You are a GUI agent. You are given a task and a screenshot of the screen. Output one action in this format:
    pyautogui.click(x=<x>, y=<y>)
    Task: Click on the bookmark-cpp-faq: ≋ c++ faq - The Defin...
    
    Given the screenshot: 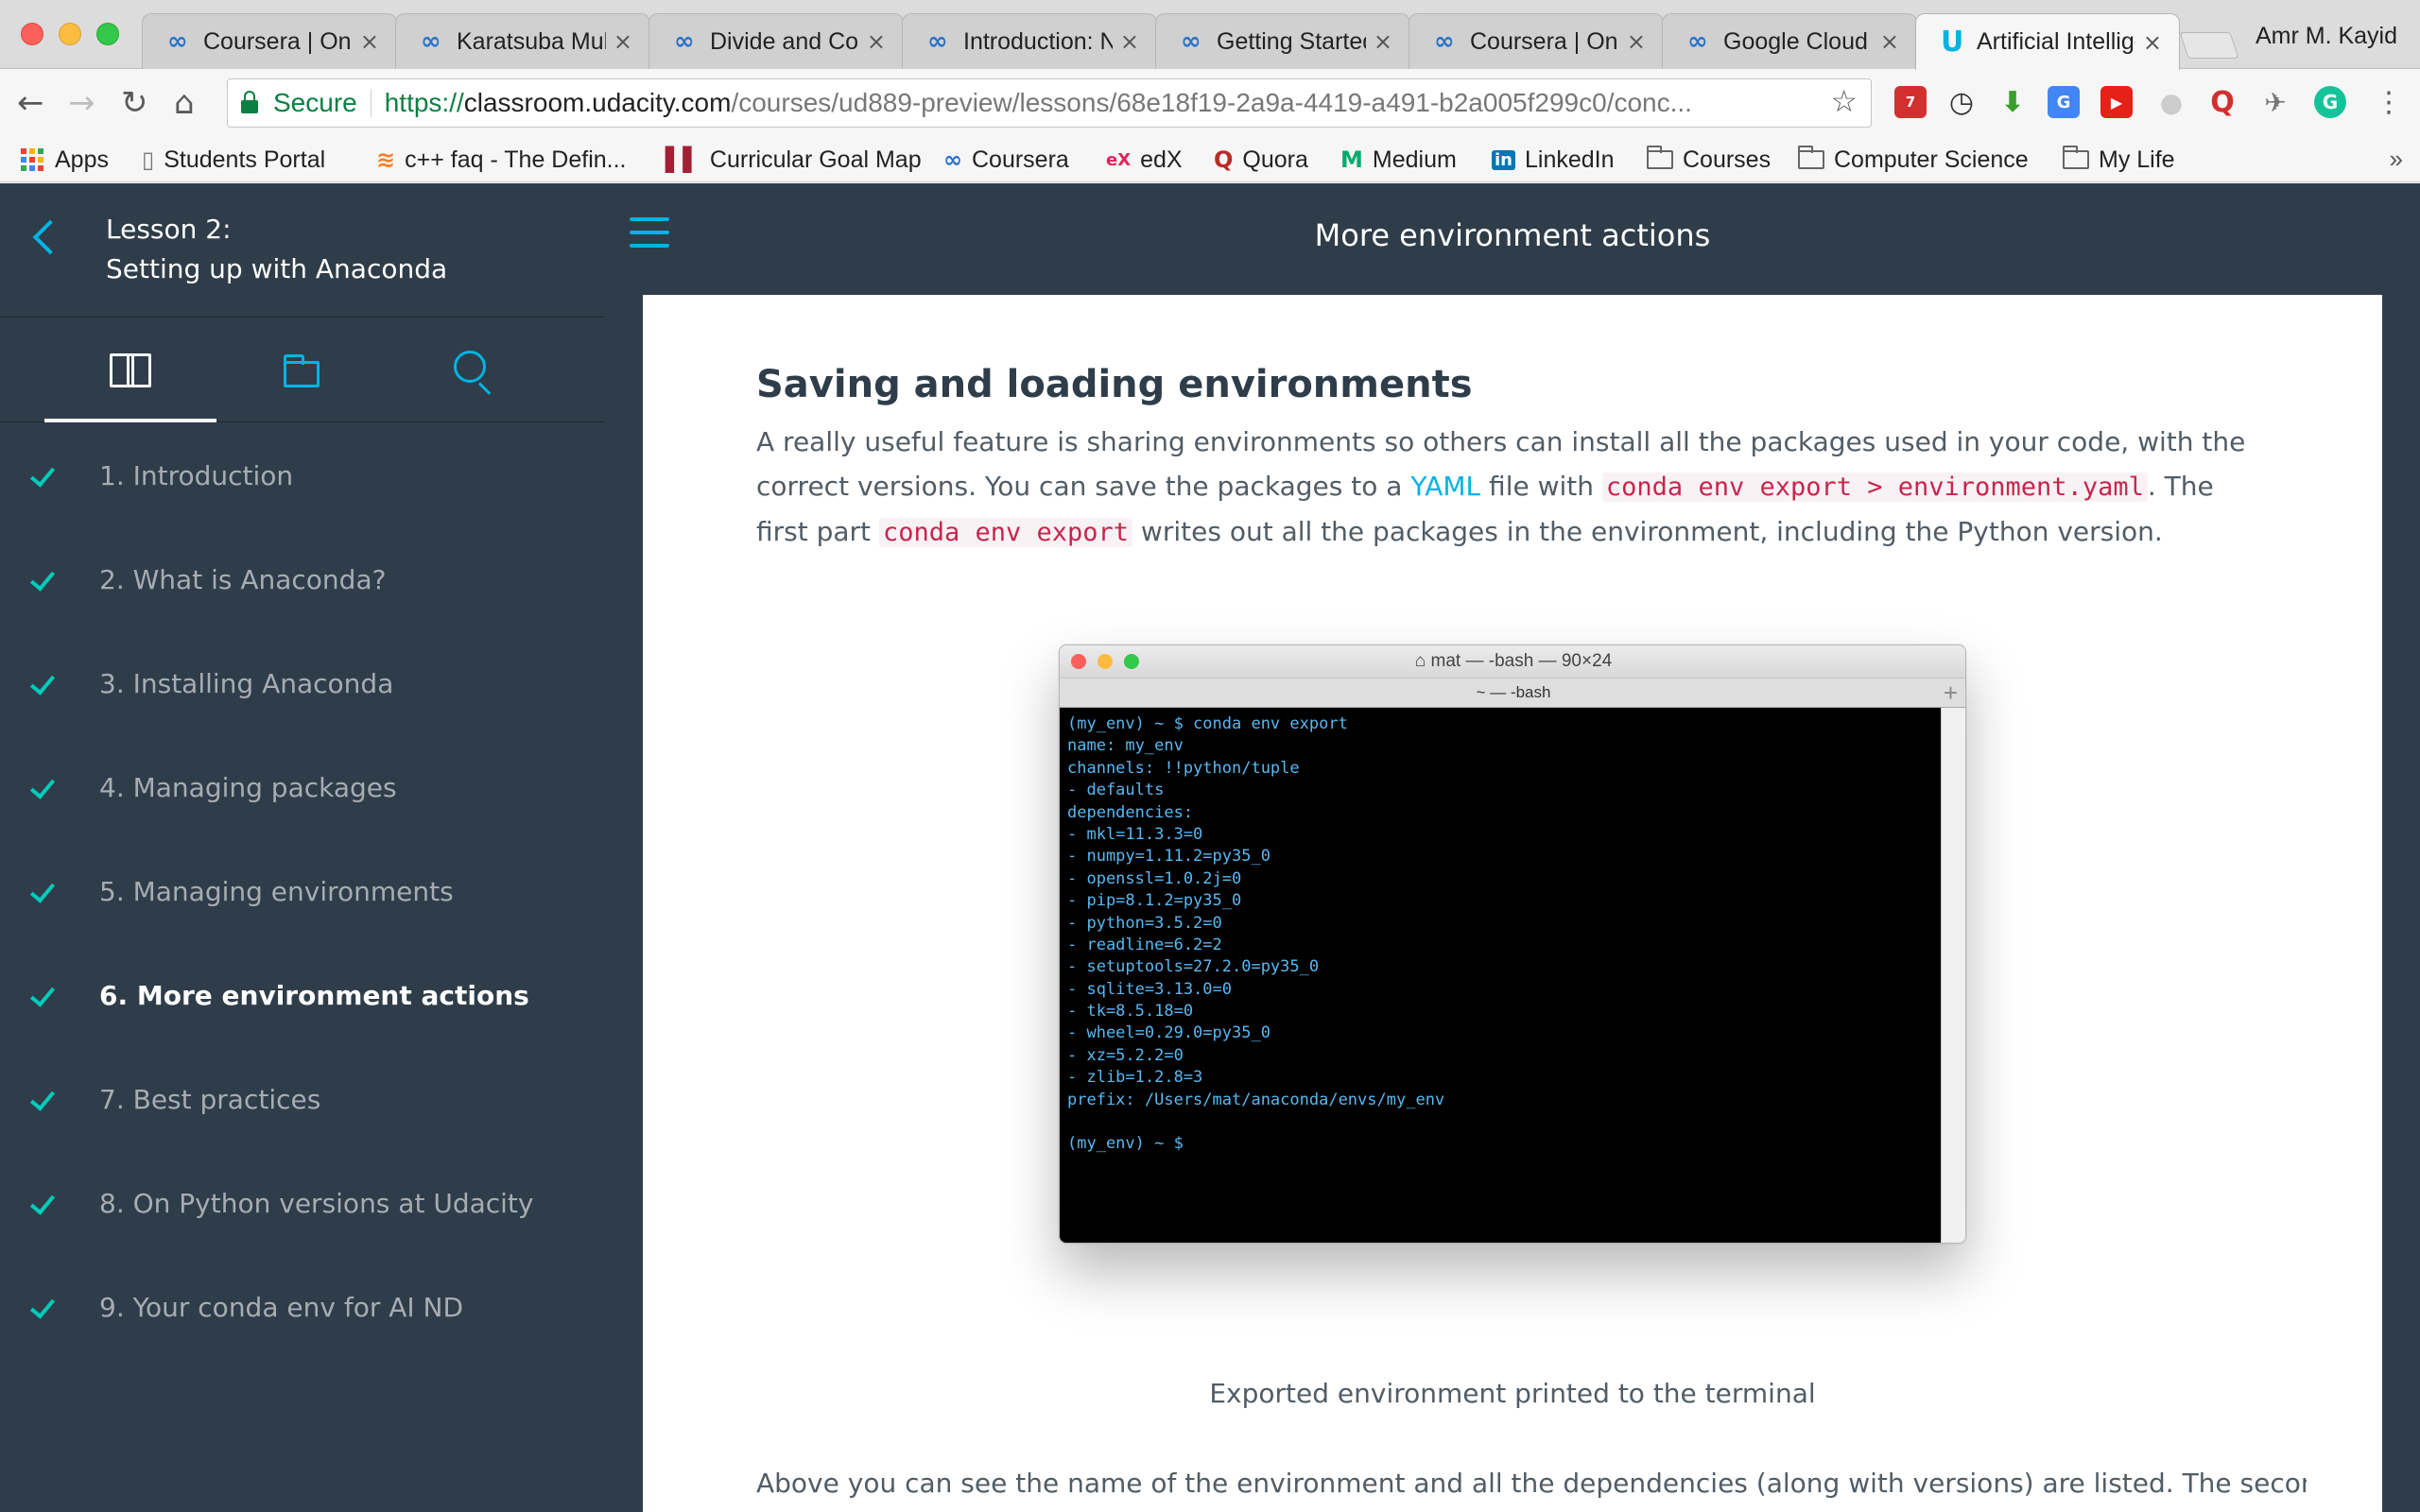 What is the action you would take?
    pyautogui.click(x=501, y=160)
    